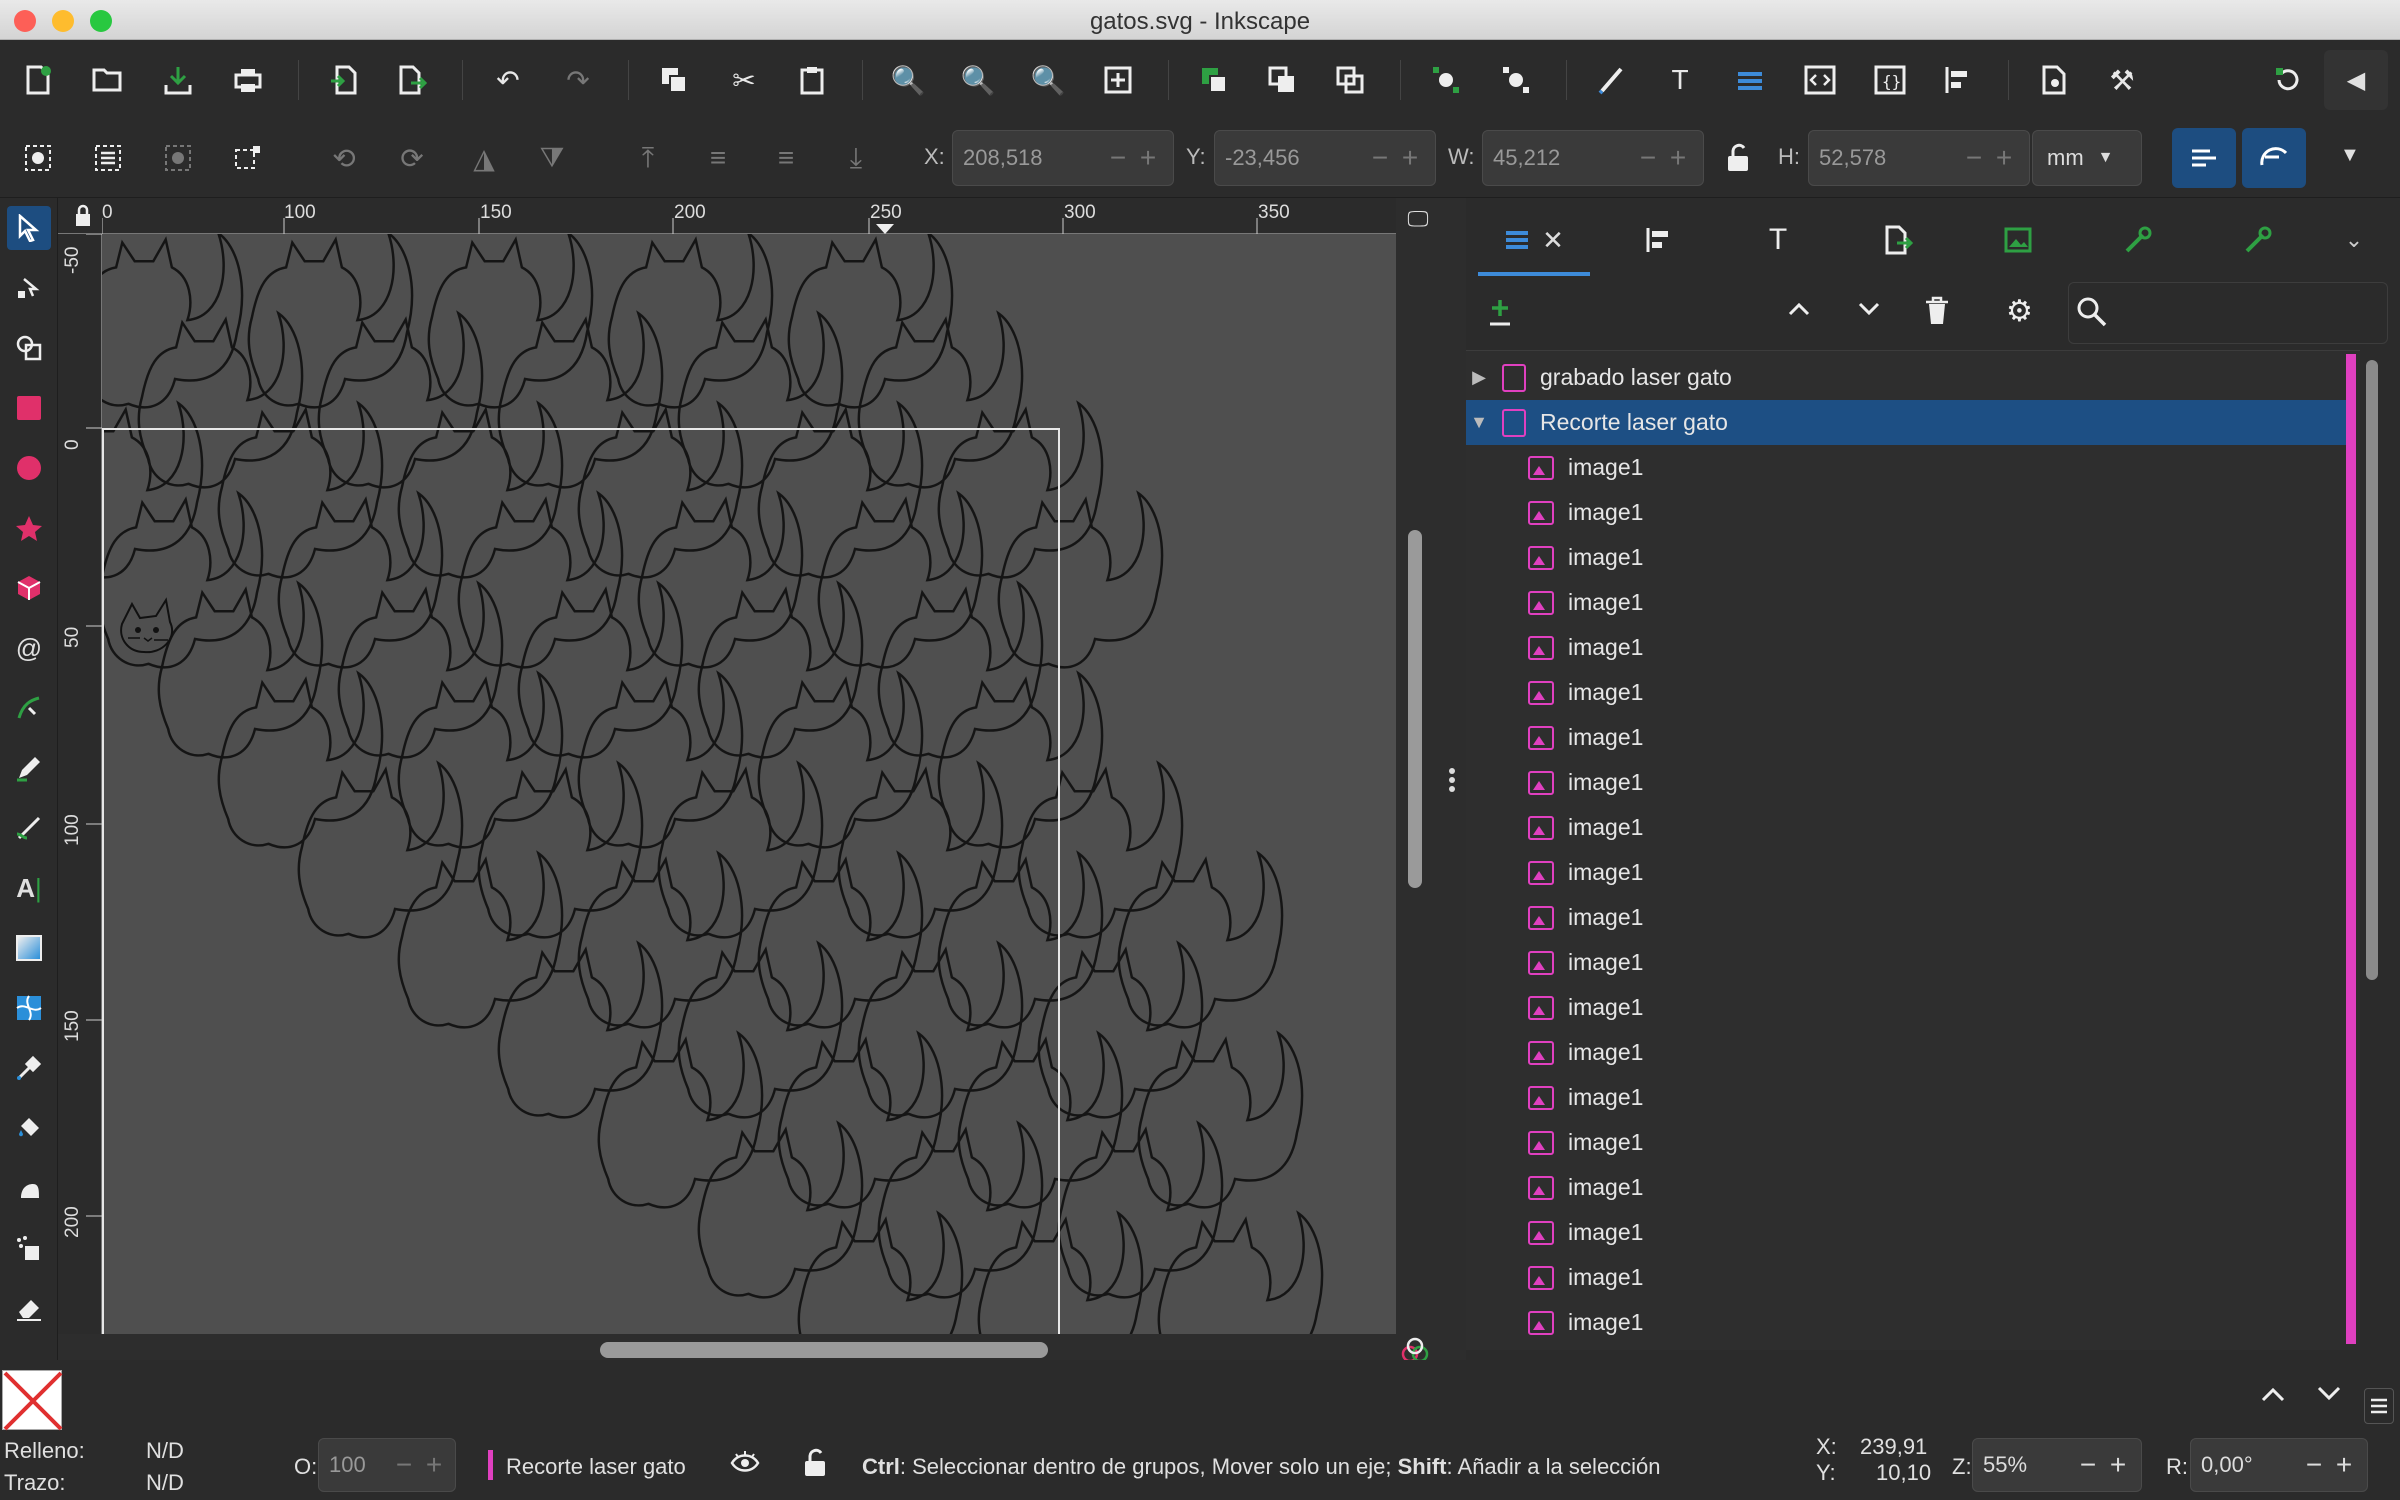 The image size is (2400, 1500). What do you see at coordinates (1479, 377) in the screenshot?
I see `collapsed-arrow-icon: ▶` at bounding box center [1479, 377].